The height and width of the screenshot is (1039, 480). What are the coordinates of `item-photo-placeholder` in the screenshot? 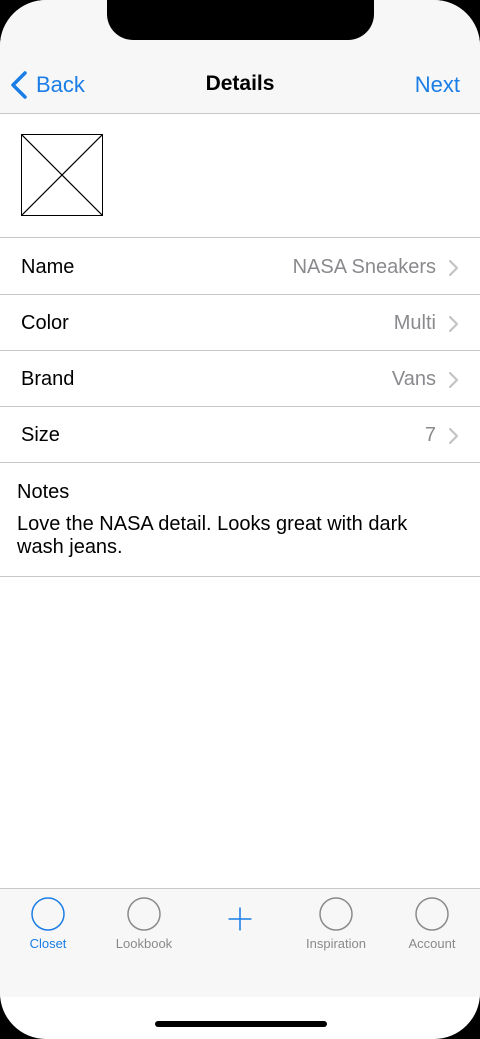 It's located at (62, 175).